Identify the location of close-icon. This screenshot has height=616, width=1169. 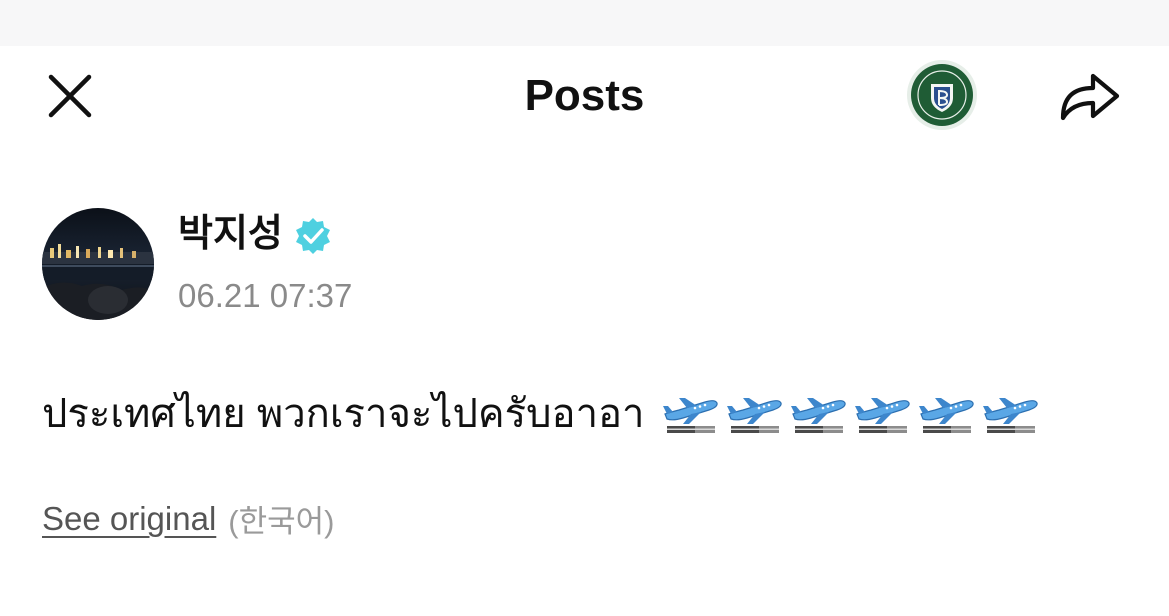
(70, 96).